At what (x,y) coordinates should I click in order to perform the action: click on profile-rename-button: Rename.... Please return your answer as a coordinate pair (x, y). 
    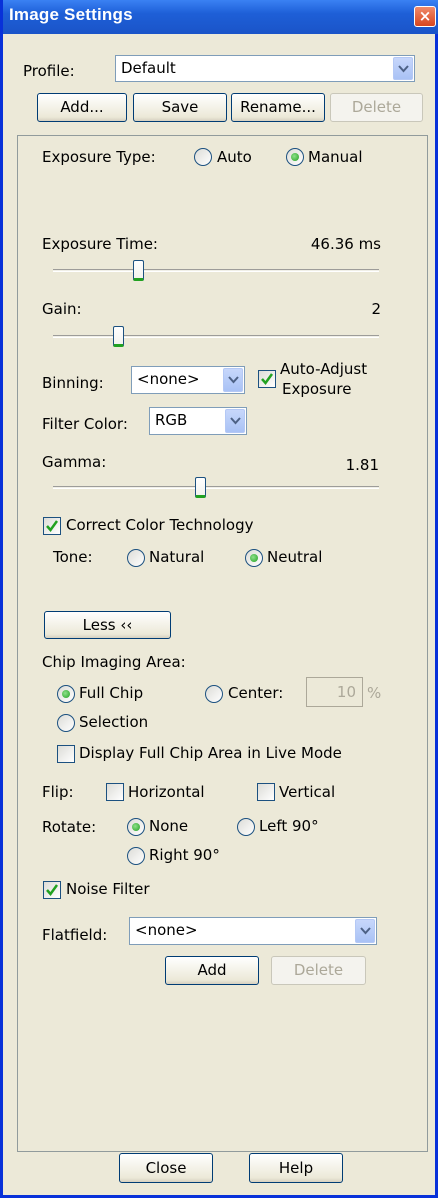
    Looking at the image, I should click on (278, 107).